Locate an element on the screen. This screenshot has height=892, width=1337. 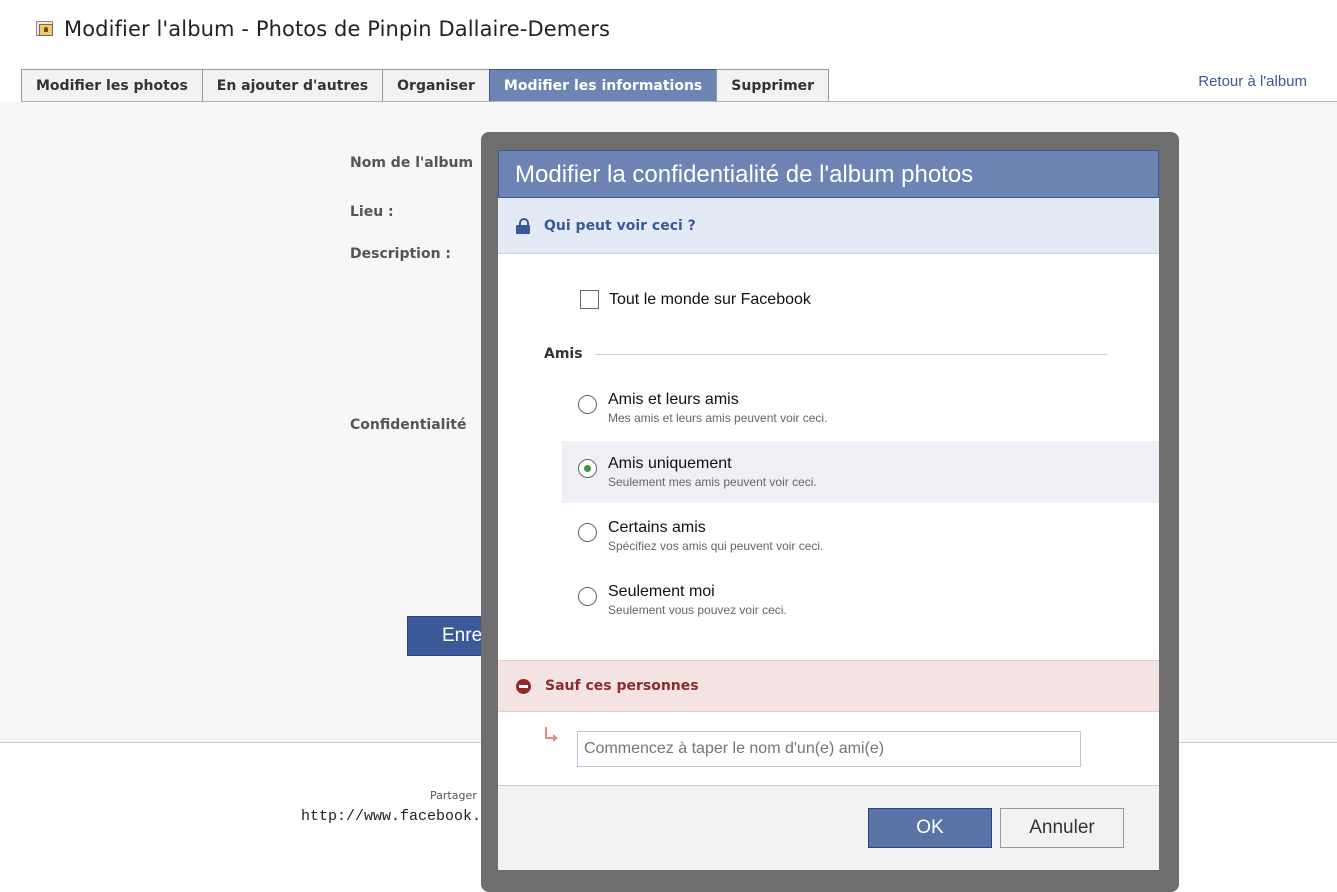
description-label: Description : is located at coordinates (401, 254).